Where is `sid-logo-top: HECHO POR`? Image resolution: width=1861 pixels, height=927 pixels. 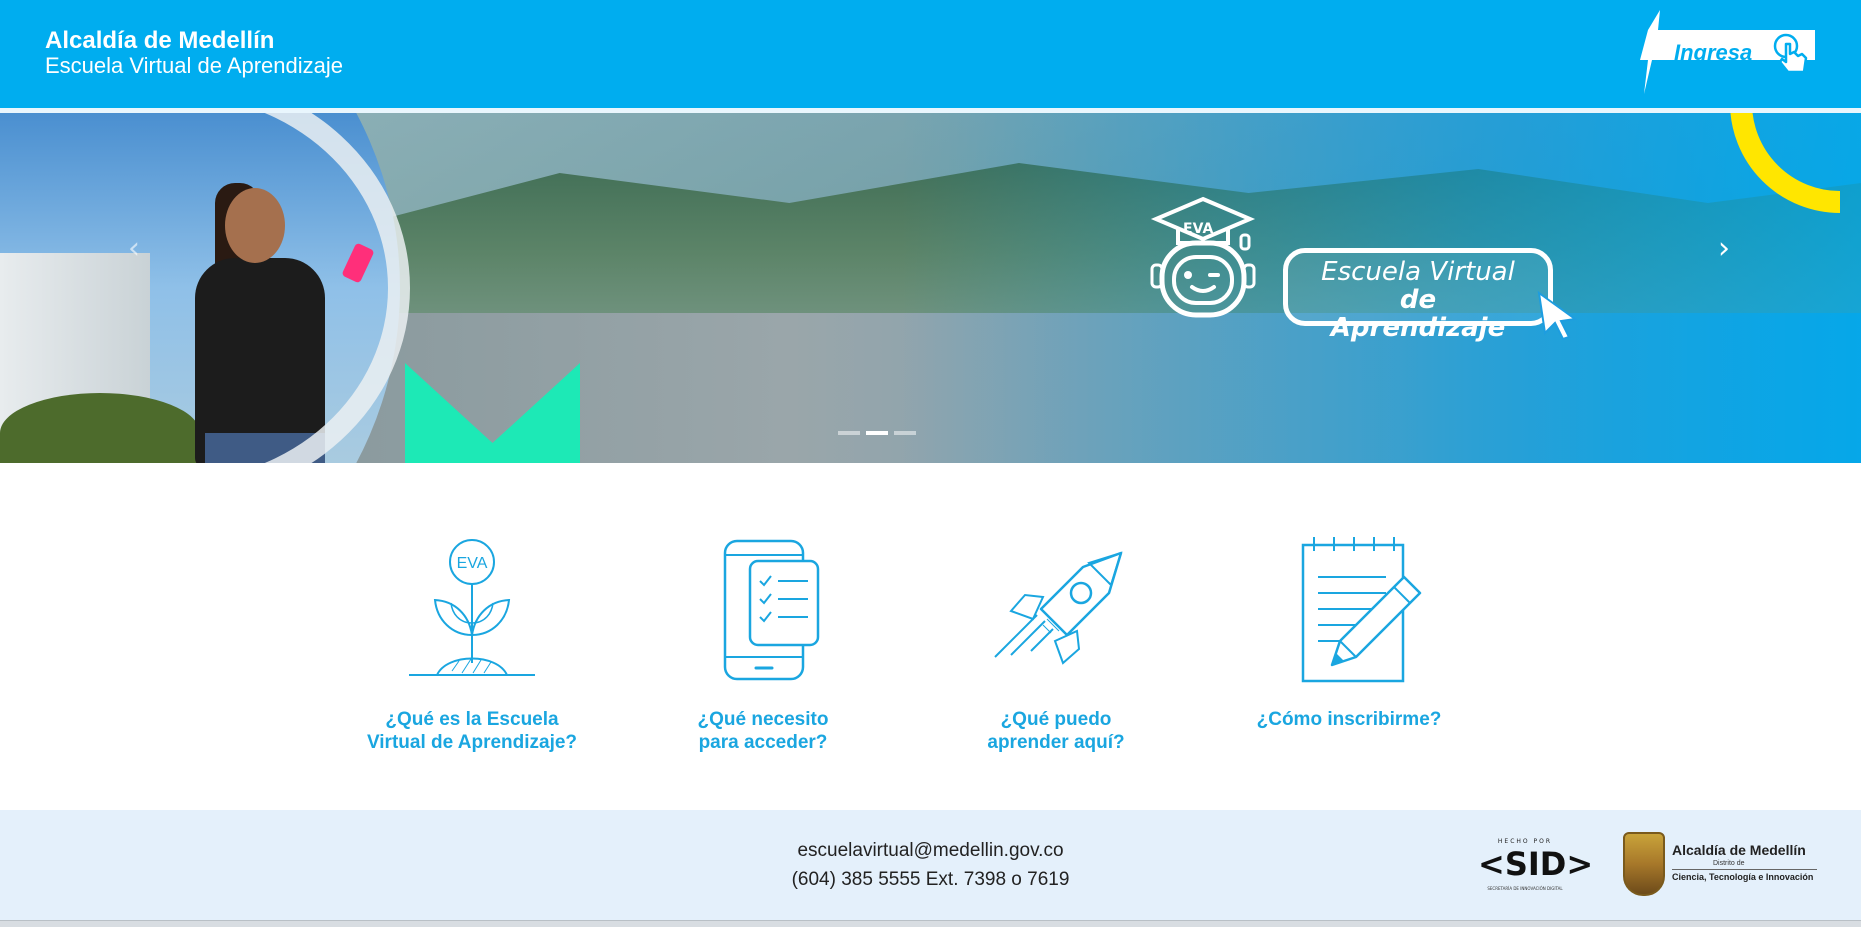 sid-logo-top: HECHO POR is located at coordinates (1525, 841).